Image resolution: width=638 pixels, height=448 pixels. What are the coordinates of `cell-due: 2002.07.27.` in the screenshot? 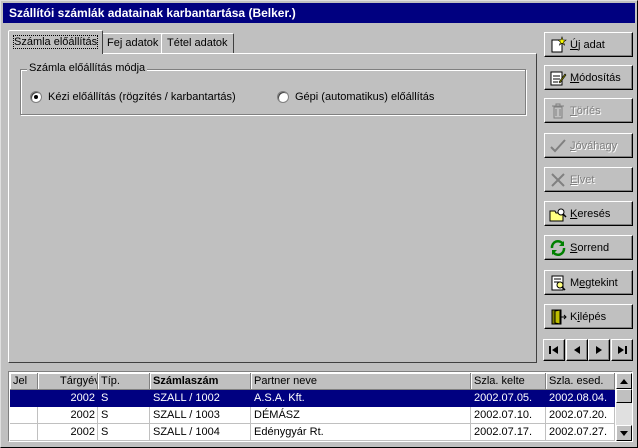 It's located at (580, 432).